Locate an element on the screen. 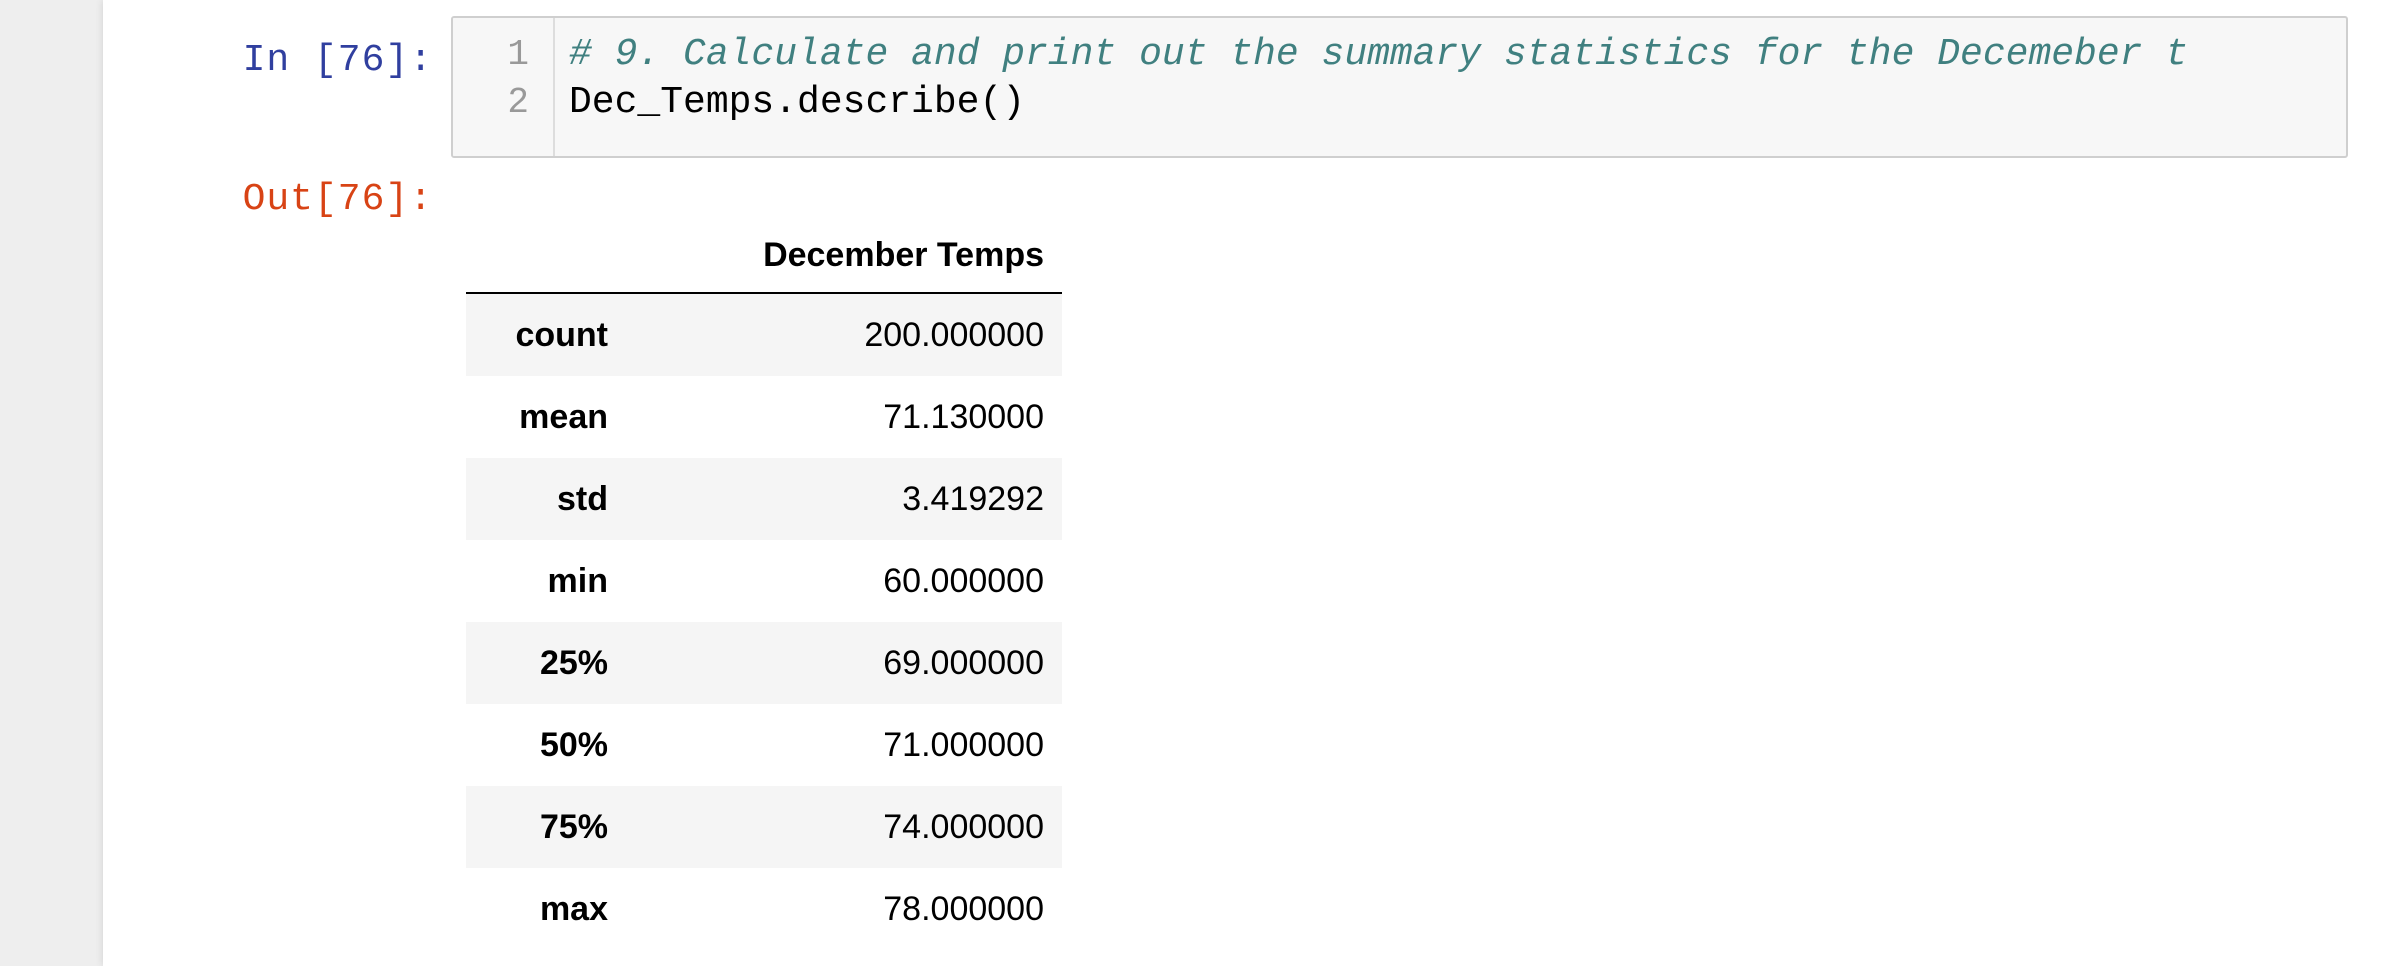 This screenshot has width=2402, height=966. table-row: min 60.000000 is located at coordinates (764, 581).